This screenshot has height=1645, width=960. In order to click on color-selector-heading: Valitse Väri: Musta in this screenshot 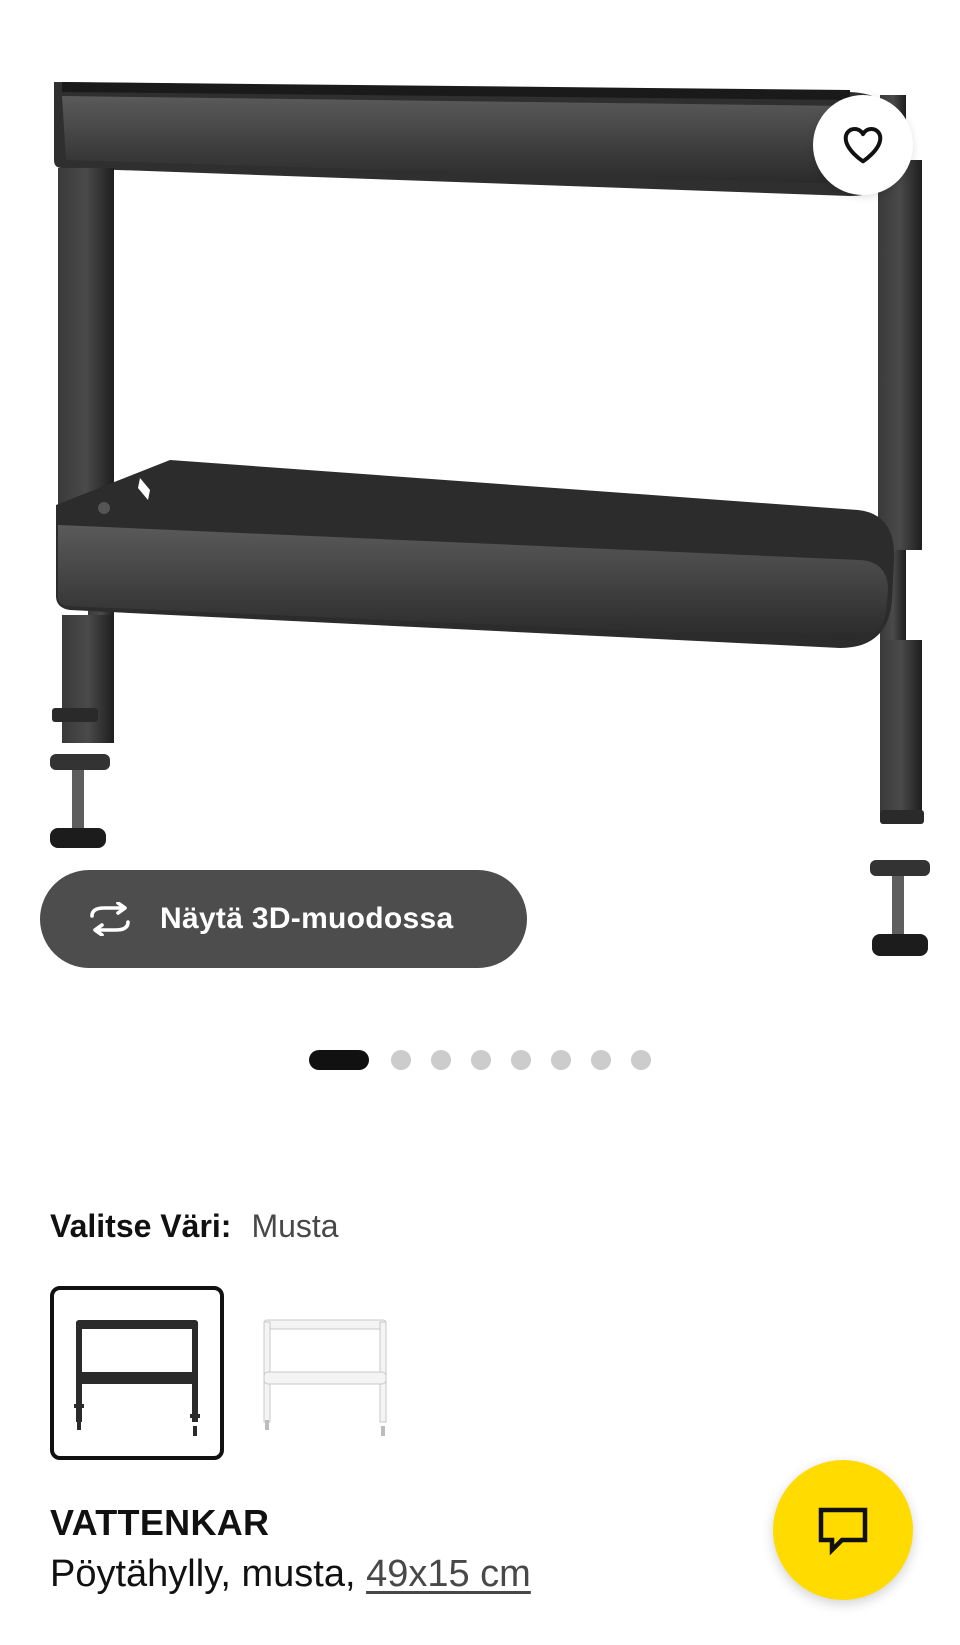, I will do `click(194, 1226)`.